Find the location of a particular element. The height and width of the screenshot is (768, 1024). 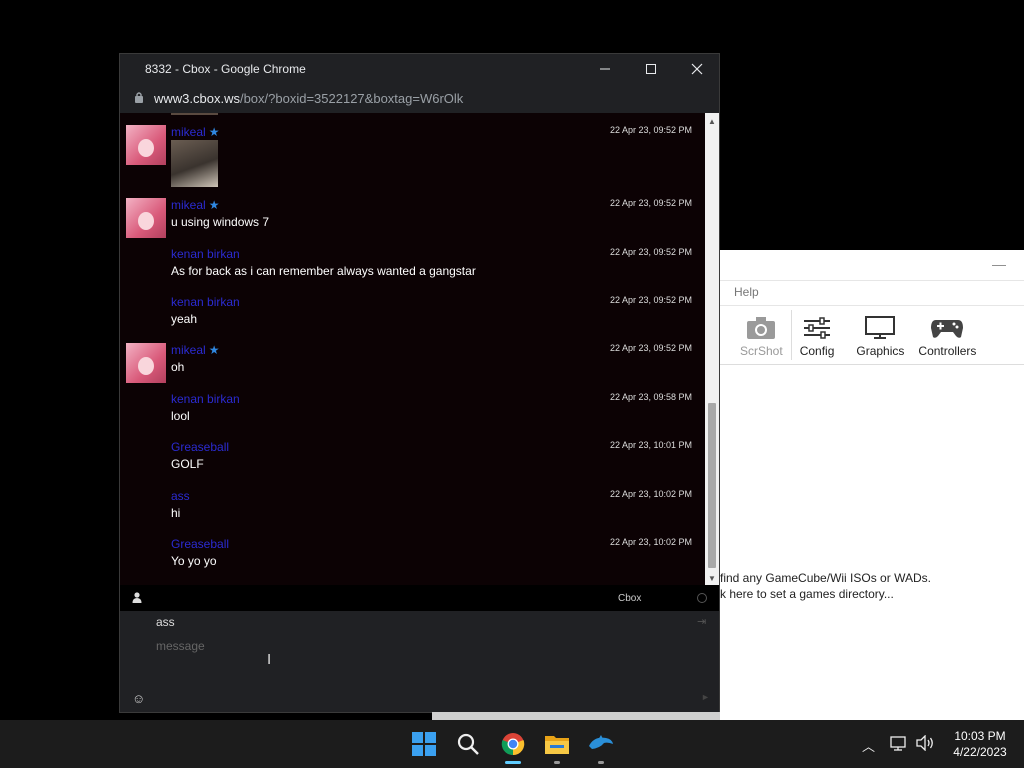

url-host: www3.cbox.ws is located at coordinates (197, 98).